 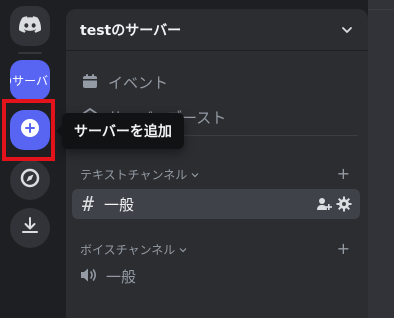 What do you see at coordinates (123, 132) in the screenshot?
I see `tooltip-text: サーバーを追加` at bounding box center [123, 132].